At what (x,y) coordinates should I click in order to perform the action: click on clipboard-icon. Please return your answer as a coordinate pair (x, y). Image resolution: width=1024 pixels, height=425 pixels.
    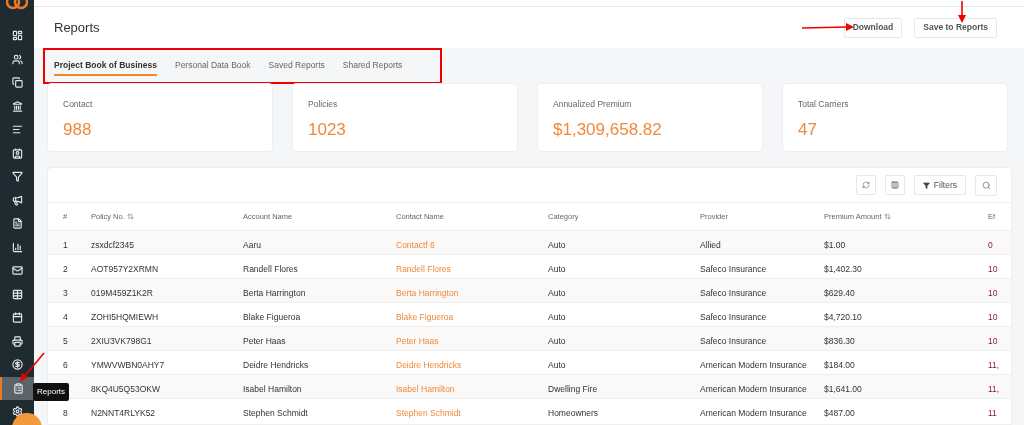
    Looking at the image, I should click on (18, 388).